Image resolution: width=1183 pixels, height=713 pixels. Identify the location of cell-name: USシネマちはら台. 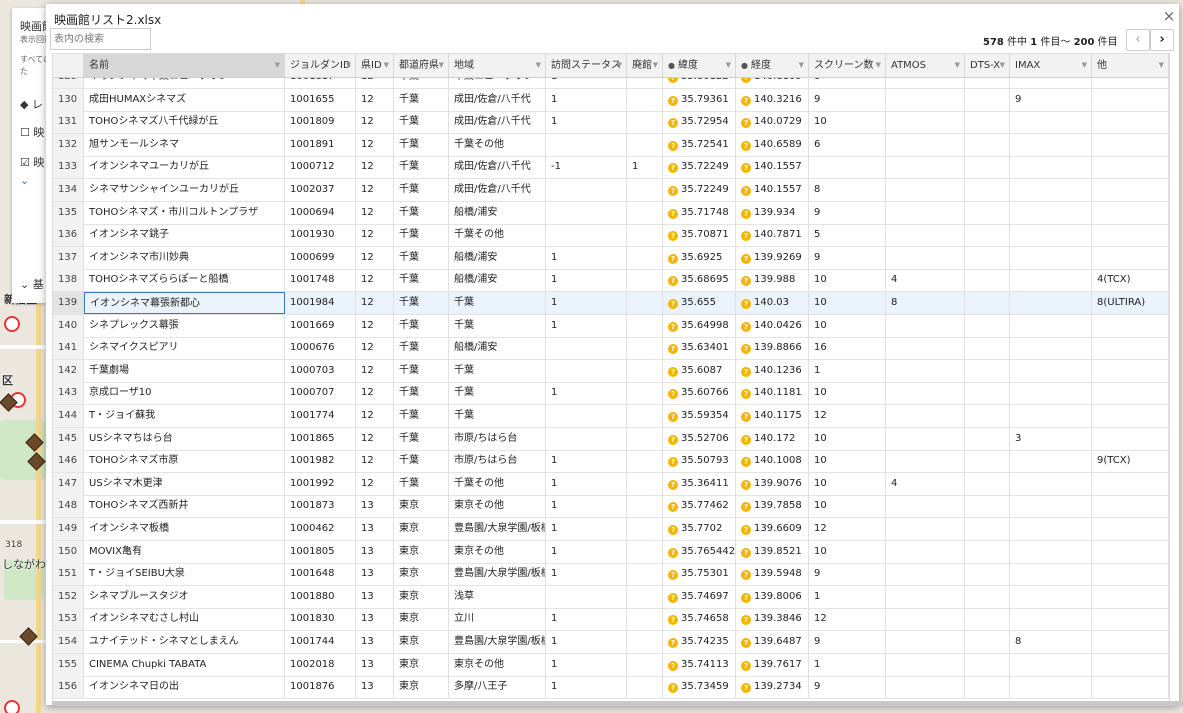
(184, 438).